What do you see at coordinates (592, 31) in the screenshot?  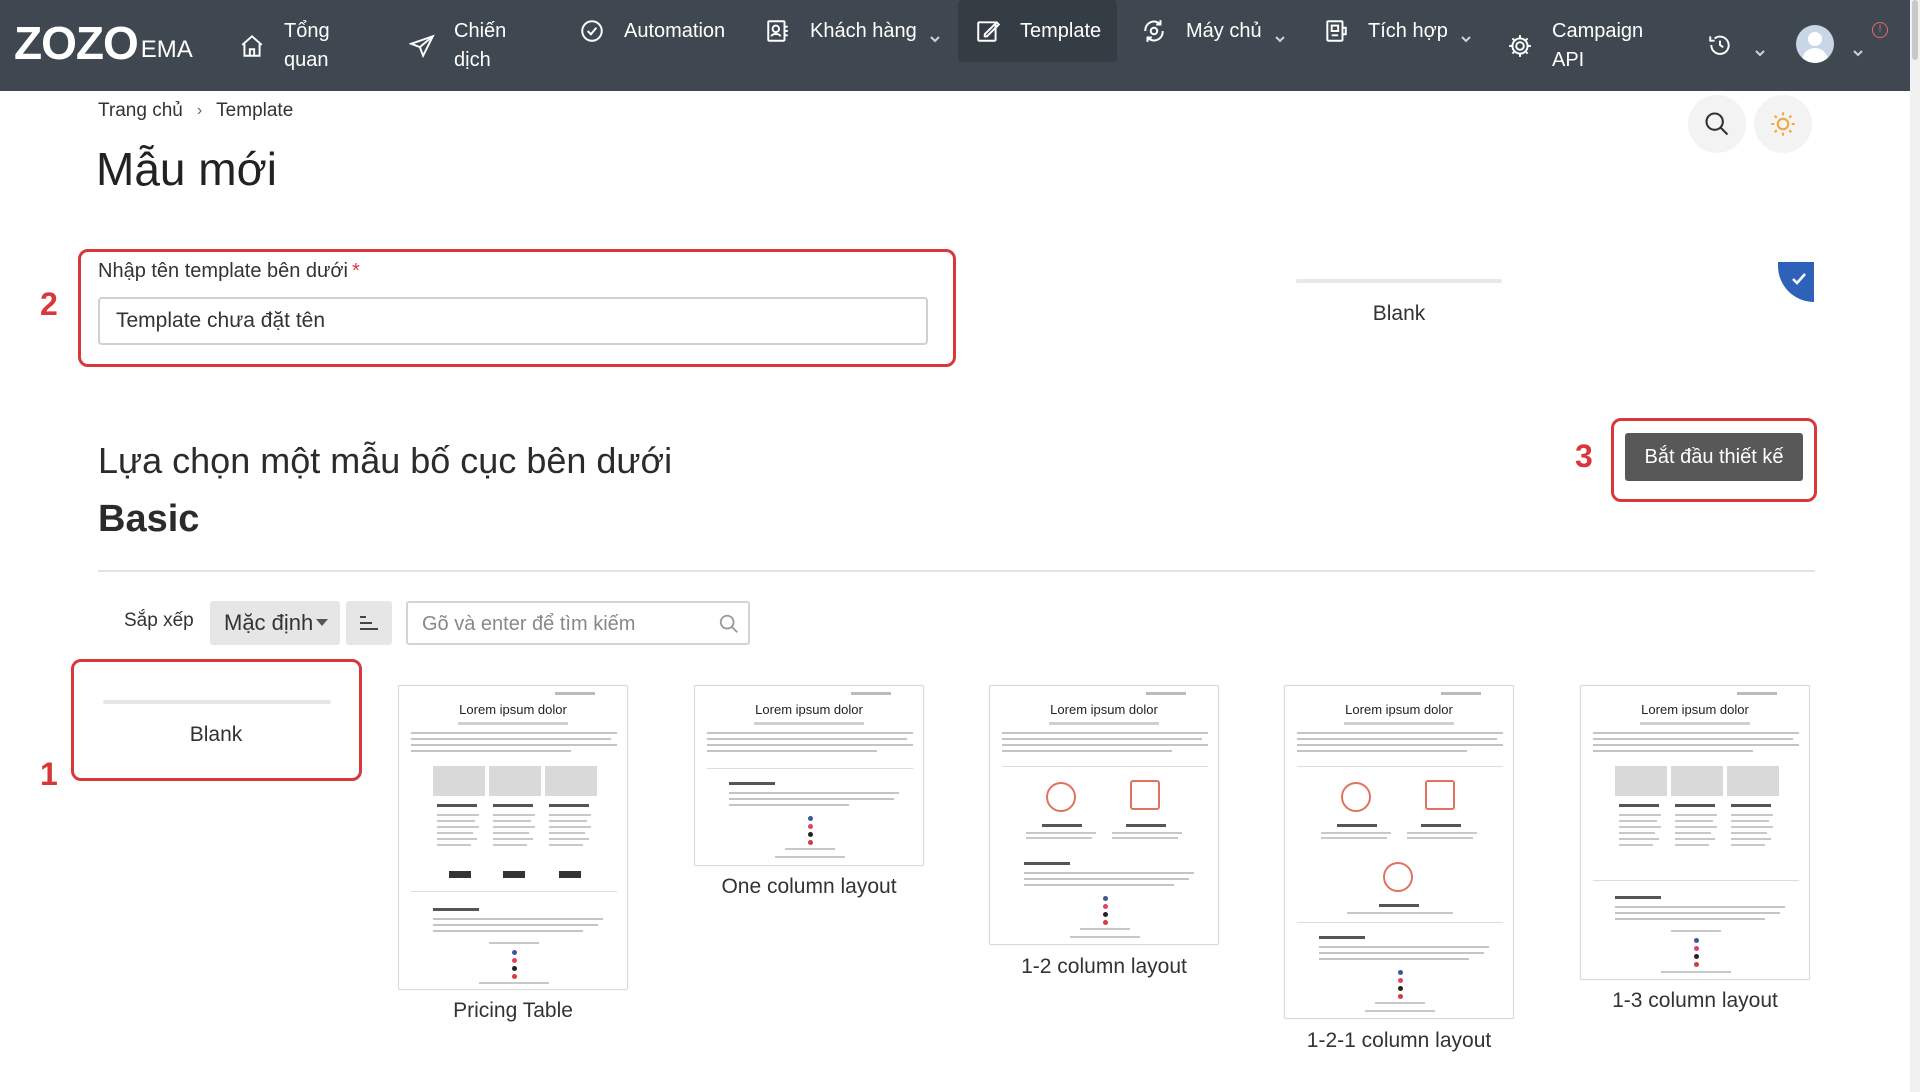 I see `check-badge-icon` at bounding box center [592, 31].